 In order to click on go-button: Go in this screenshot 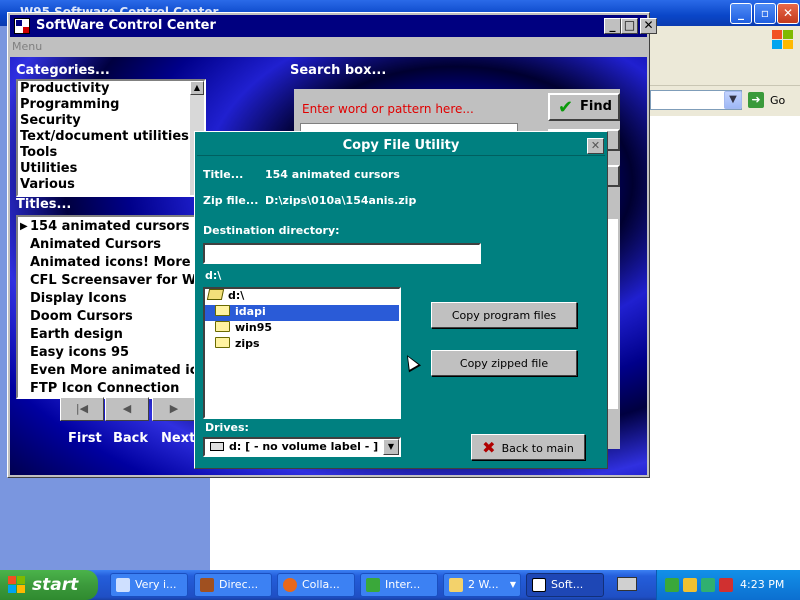, I will do `click(777, 100)`.